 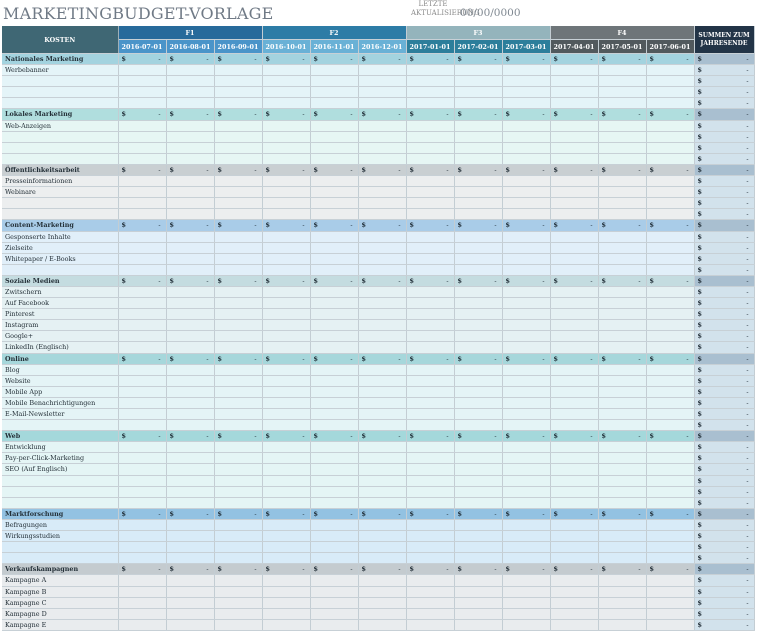 What do you see at coordinates (60, 381) in the screenshot?
I see `item-label: Website` at bounding box center [60, 381].